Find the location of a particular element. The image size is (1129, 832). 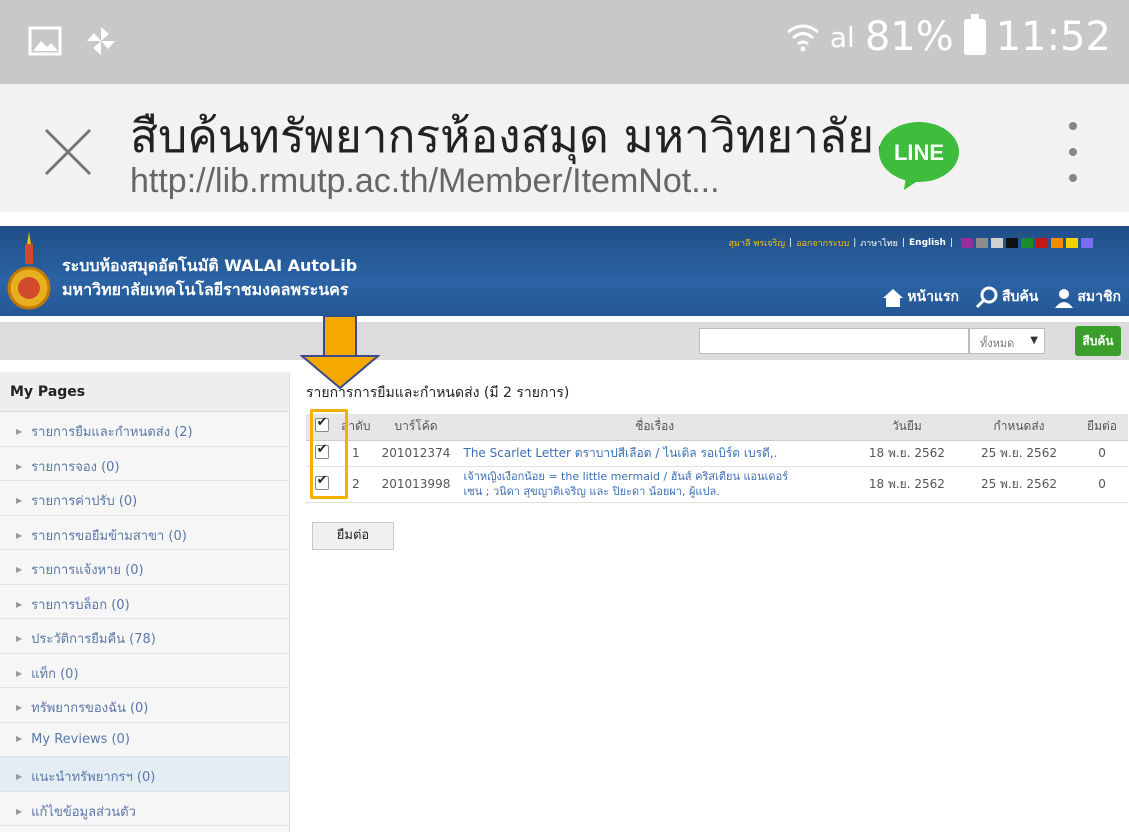

search-button: สืบค้น is located at coordinates (1098, 341).